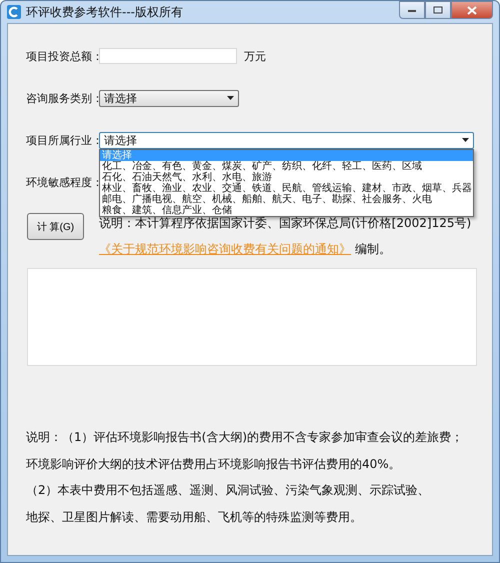 The image size is (500, 563). What do you see at coordinates (62, 98) in the screenshot?
I see `field-label: 咨询服务类别：` at bounding box center [62, 98].